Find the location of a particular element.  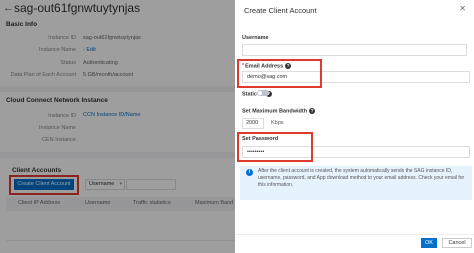

static-ip-toggle is located at coordinates (263, 93).